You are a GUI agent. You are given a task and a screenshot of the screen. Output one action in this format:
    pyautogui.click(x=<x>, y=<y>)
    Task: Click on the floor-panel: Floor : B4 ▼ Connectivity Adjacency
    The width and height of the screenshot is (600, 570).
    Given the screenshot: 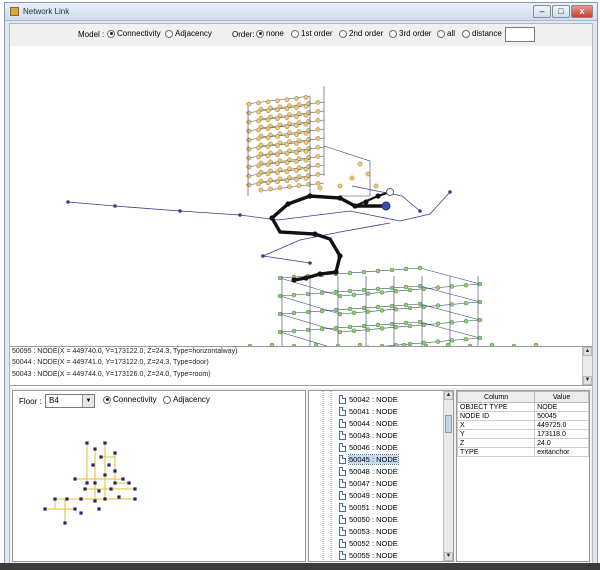 What is the action you would take?
    pyautogui.click(x=159, y=476)
    